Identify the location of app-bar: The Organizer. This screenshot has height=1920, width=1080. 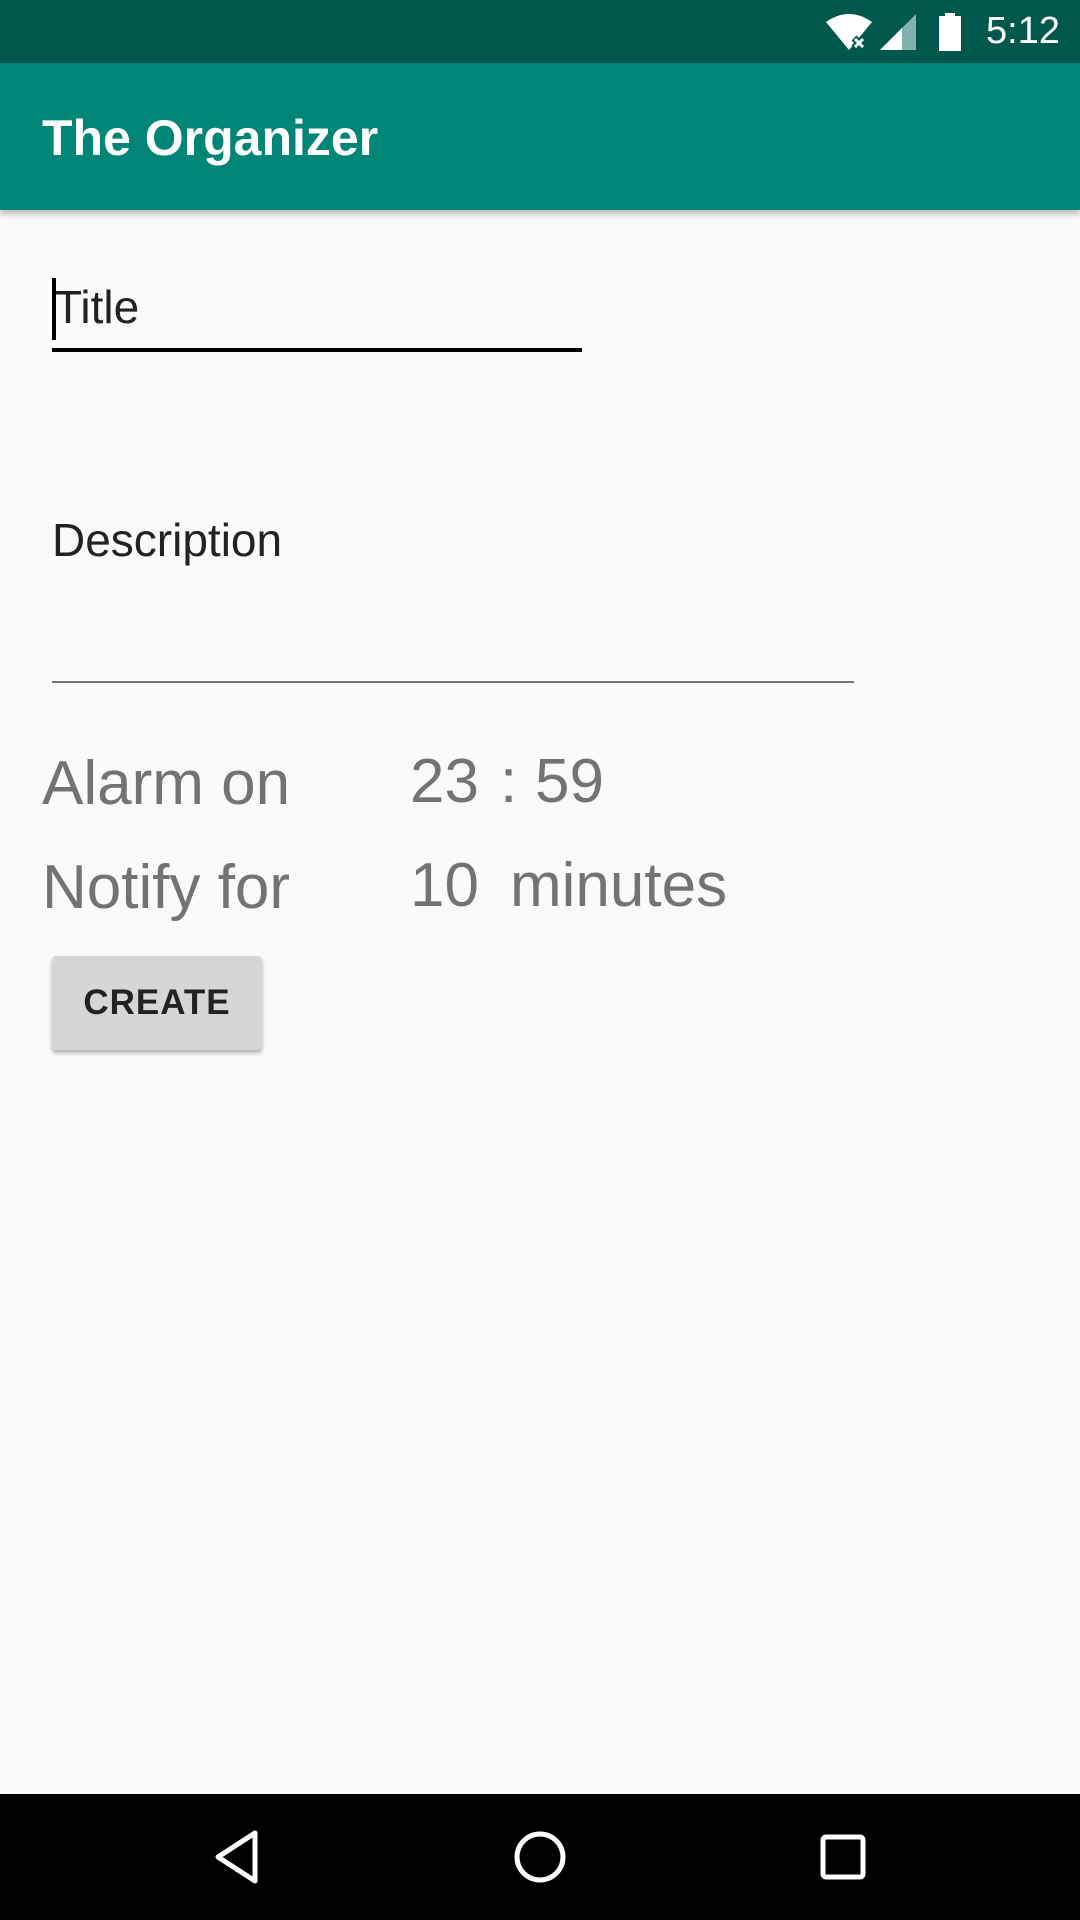
(540, 136).